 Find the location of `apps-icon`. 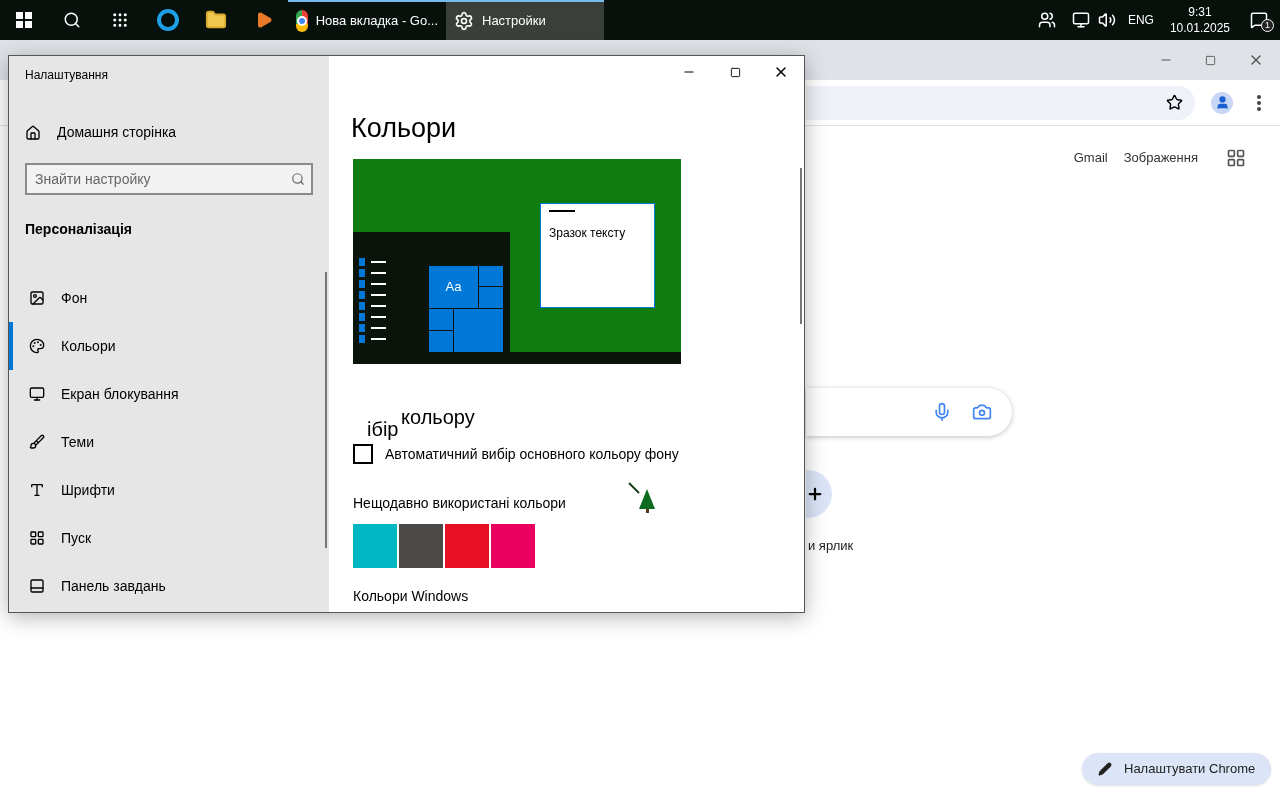

apps-icon is located at coordinates (1236, 158).